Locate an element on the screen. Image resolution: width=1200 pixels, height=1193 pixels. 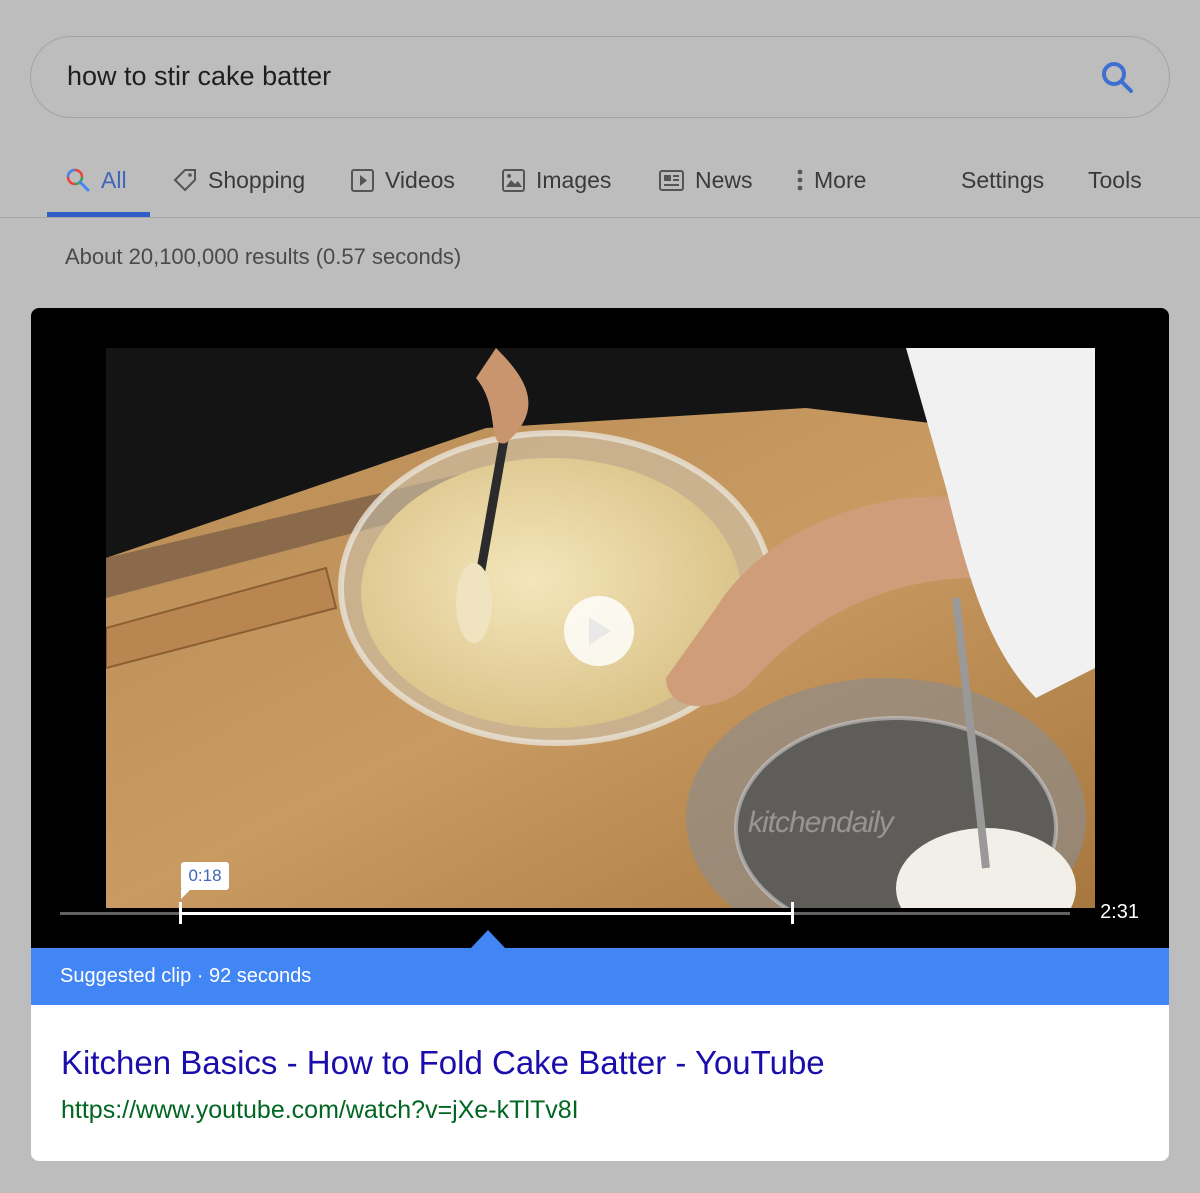
search-bar: how to stir cake batter is located at coordinates (600, 77).